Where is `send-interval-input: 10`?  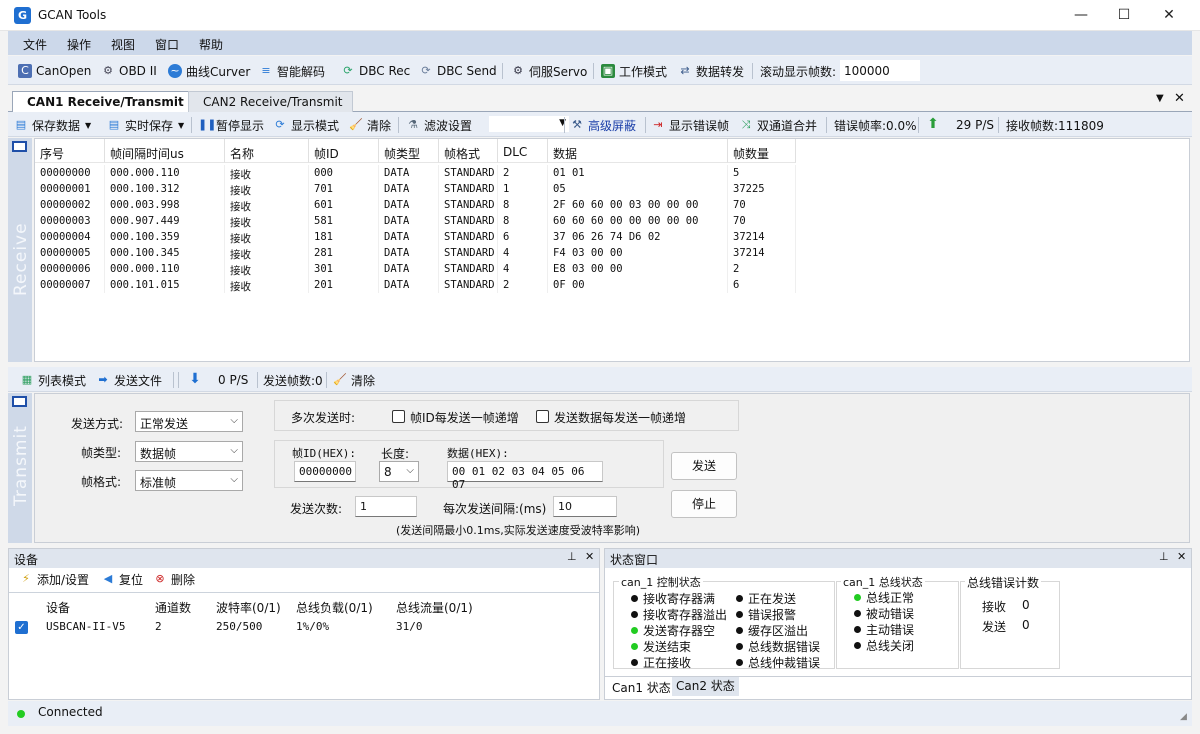 send-interval-input: 10 is located at coordinates (585, 506).